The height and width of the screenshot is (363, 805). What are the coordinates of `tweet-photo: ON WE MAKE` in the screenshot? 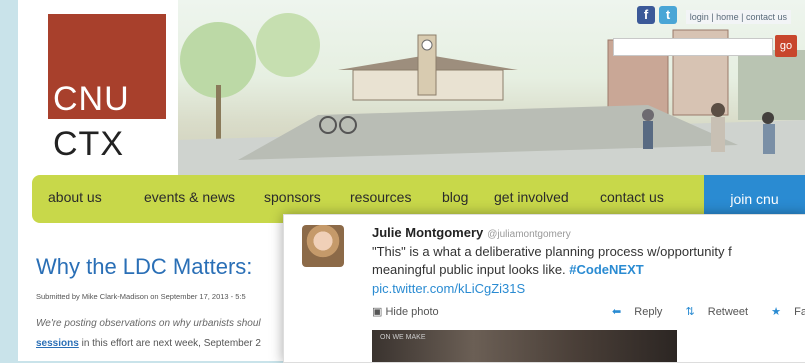 It's located at (524, 346).